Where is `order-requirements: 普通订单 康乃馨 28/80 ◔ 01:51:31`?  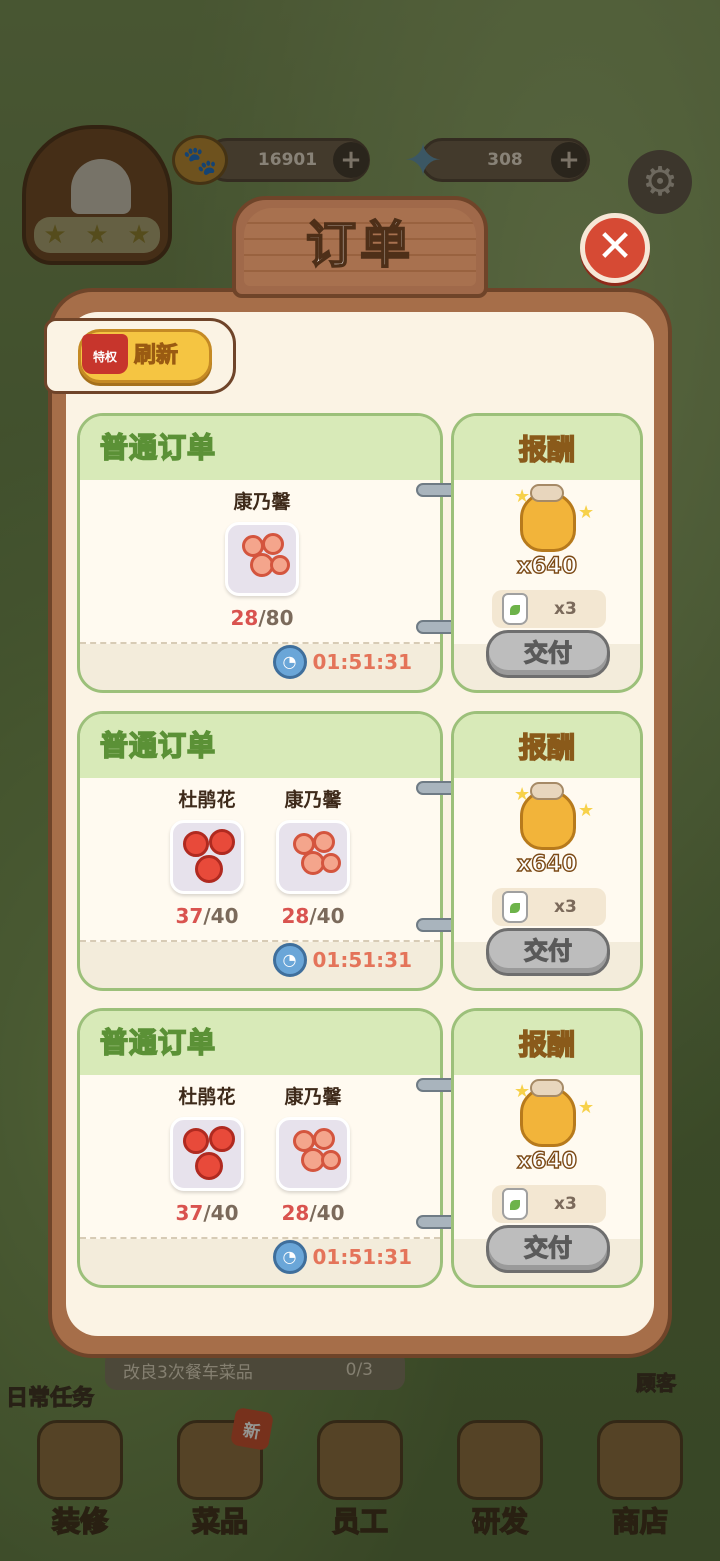 order-requirements: 普通订单 康乃馨 28/80 ◔ 01:51:31 is located at coordinates (260, 553).